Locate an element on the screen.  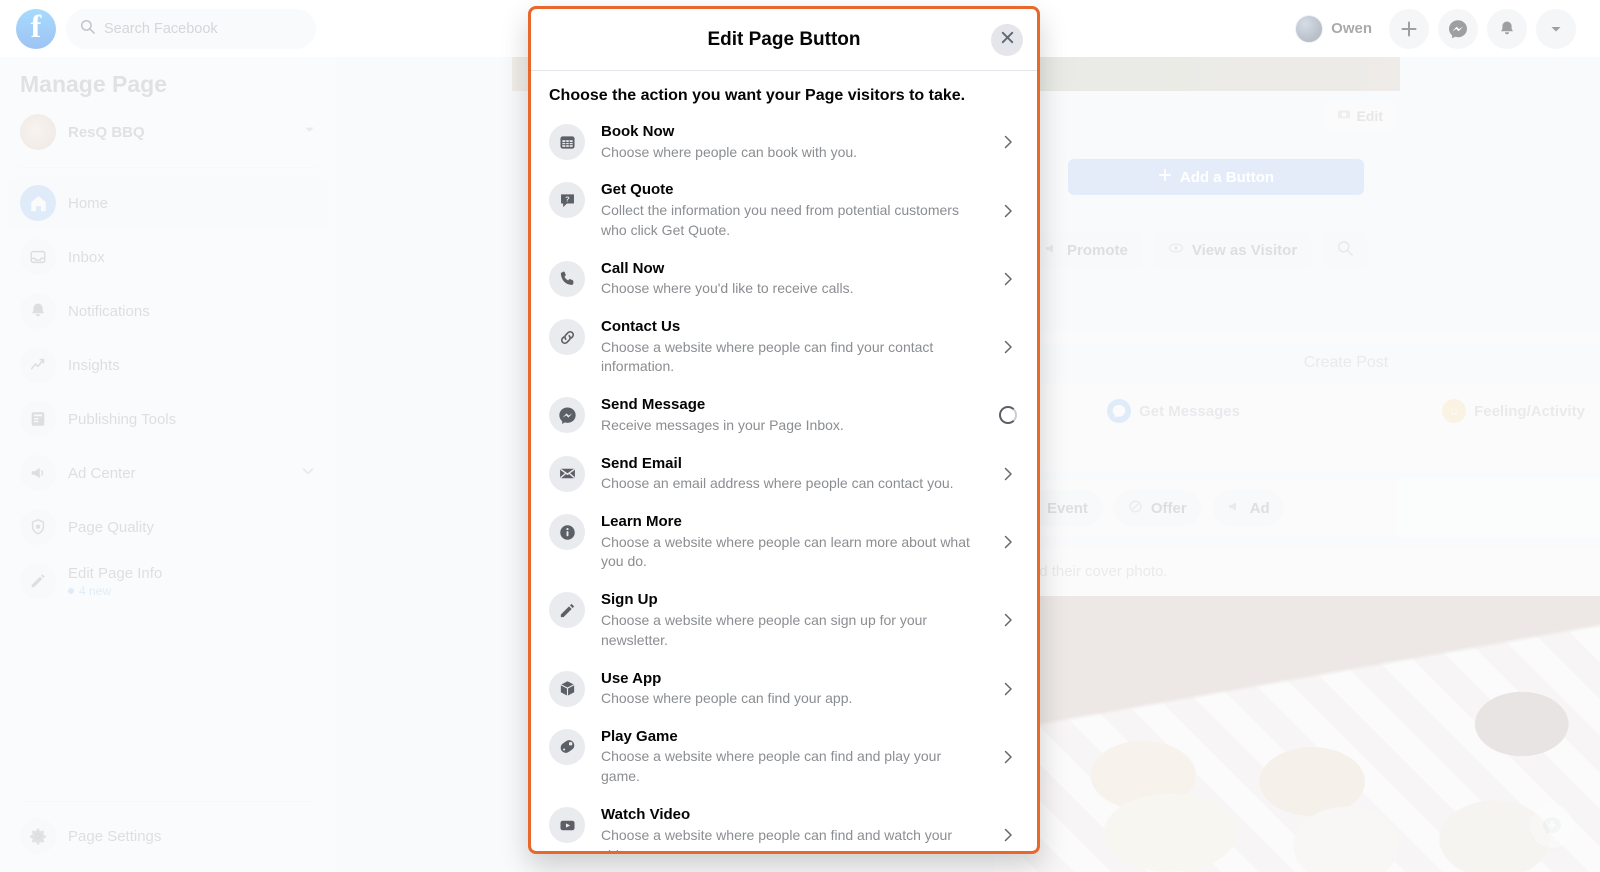
option-title: Book Now is located at coordinates (638, 131).